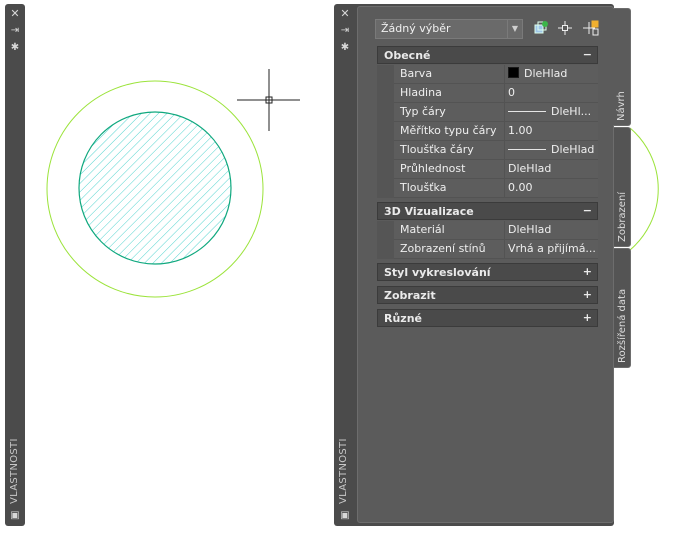 Image resolution: width=687 pixels, height=536 pixels. I want to click on property-name: Tloušťka, so click(449, 188).